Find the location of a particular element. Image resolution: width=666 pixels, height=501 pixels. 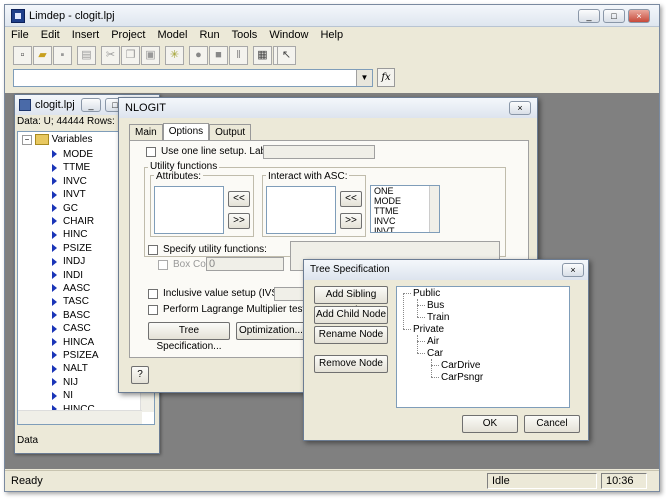

paste-icon: ▣ is located at coordinates (150, 55).